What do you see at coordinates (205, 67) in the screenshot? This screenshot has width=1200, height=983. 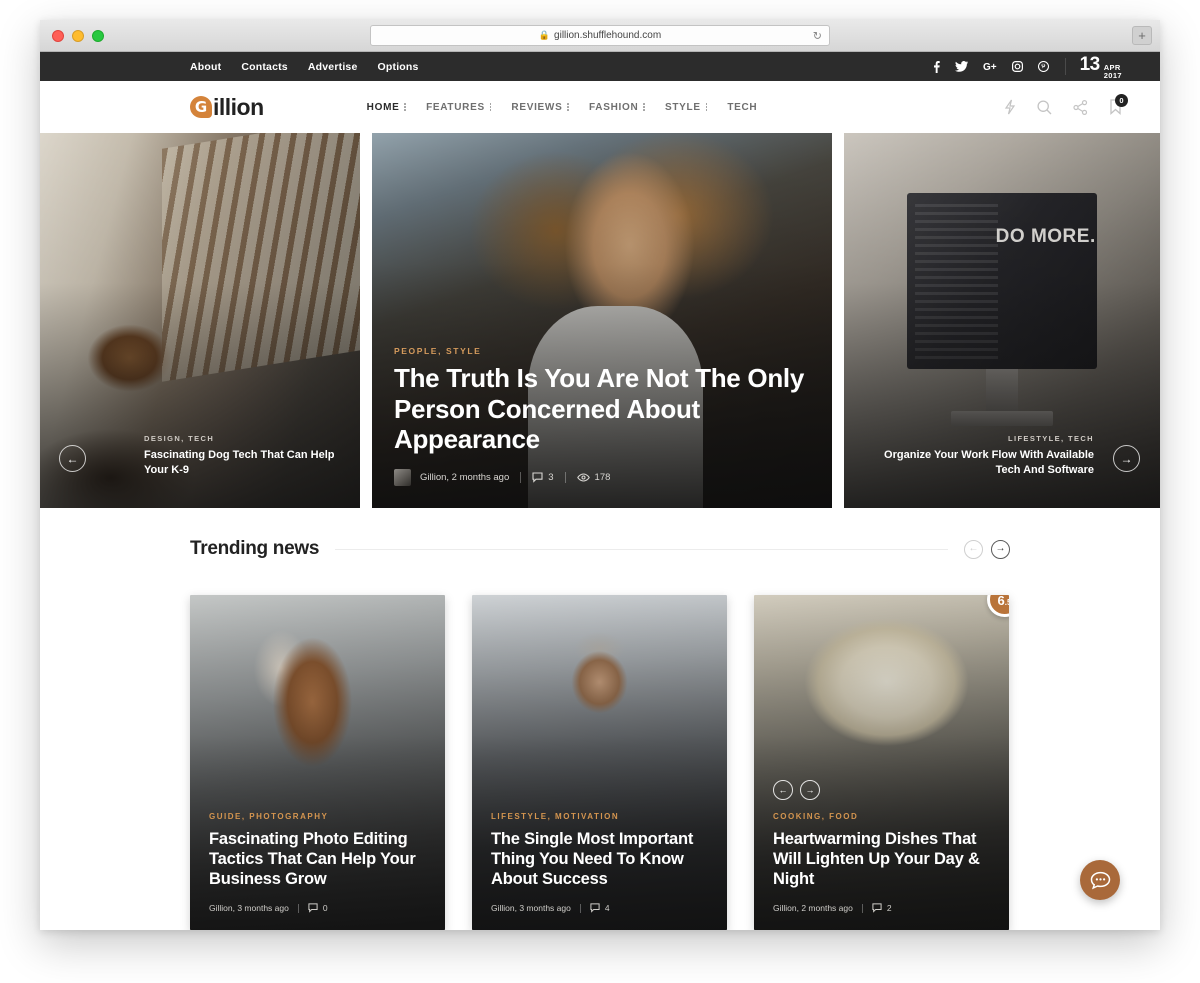 I see `topbar-link-about: About` at bounding box center [205, 67].